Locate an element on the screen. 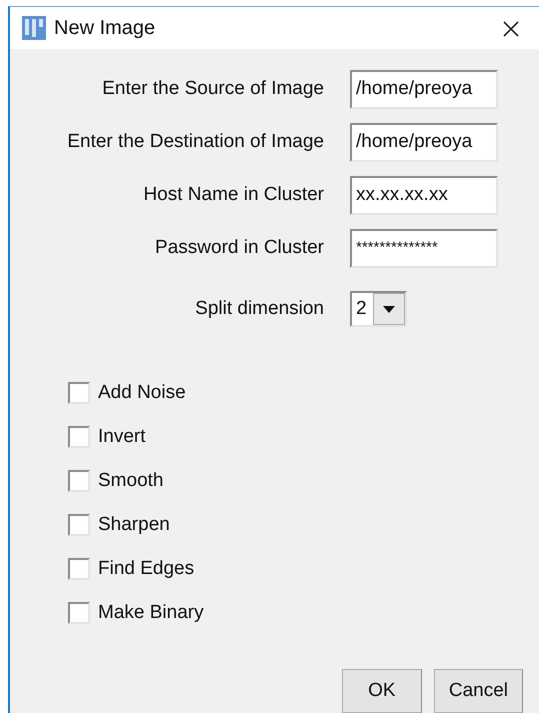  field-label: Enter the Destination of Image is located at coordinates (195, 142).